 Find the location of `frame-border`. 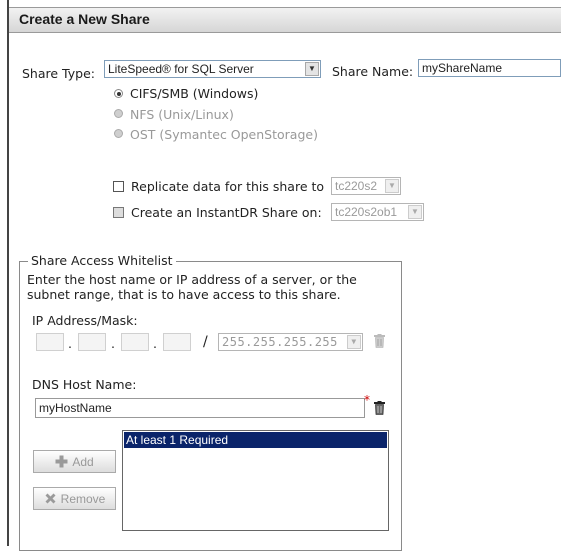

frame-border is located at coordinates (8, 273).